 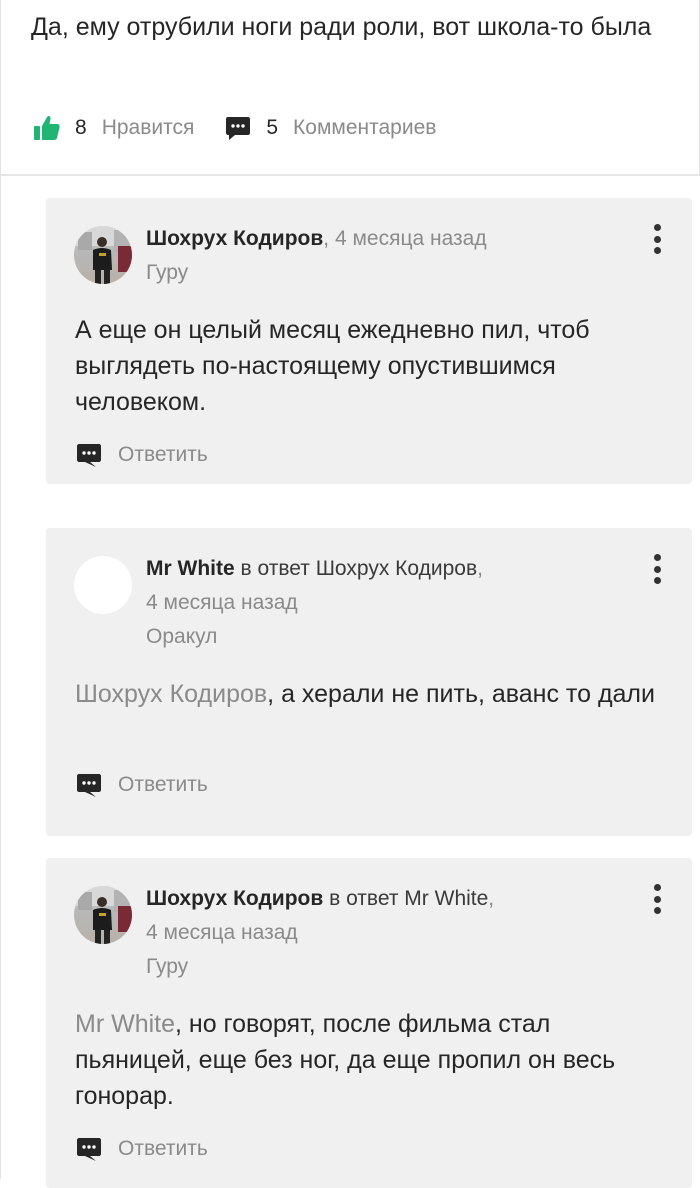 What do you see at coordinates (81, 127) in the screenshot?
I see `like-count: 8` at bounding box center [81, 127].